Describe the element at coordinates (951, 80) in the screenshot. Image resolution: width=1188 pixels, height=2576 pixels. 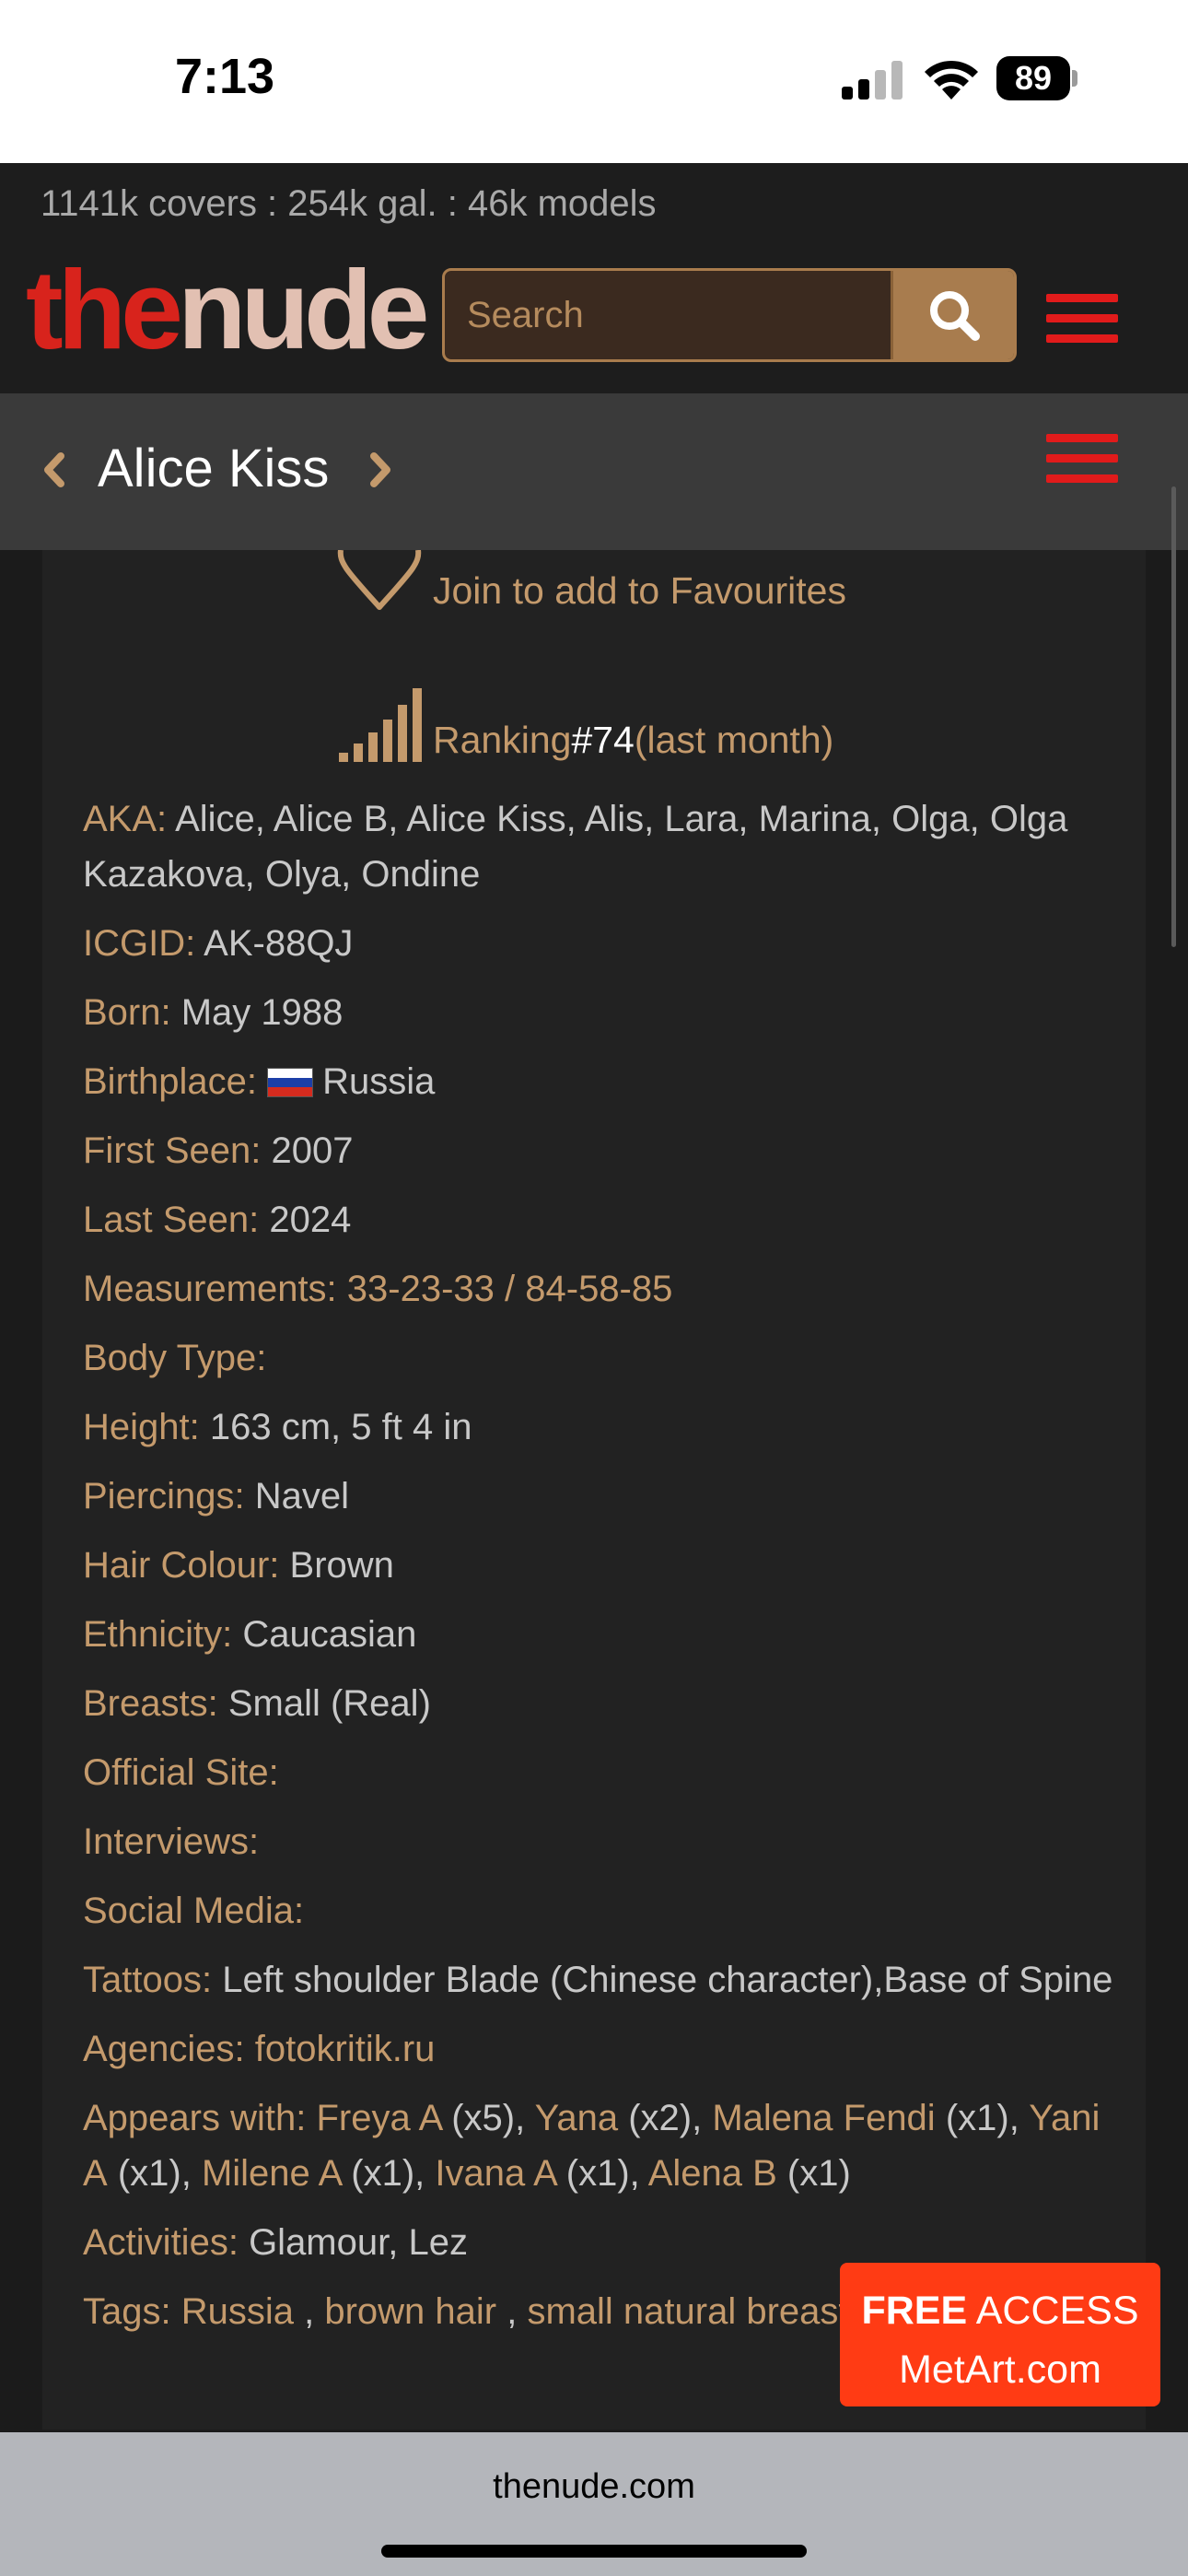
I see `wifi-icon` at that location.